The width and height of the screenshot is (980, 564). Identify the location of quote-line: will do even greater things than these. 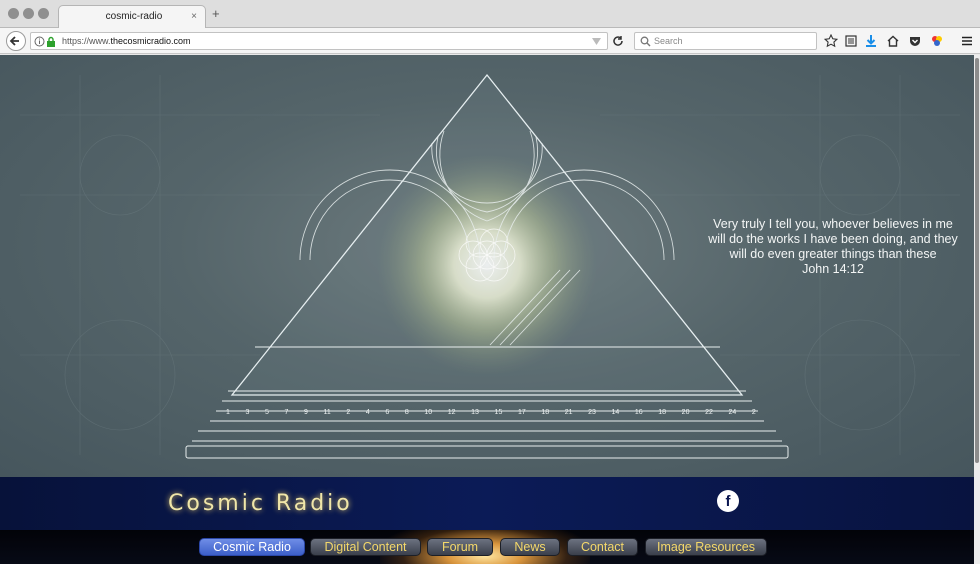
(833, 254).